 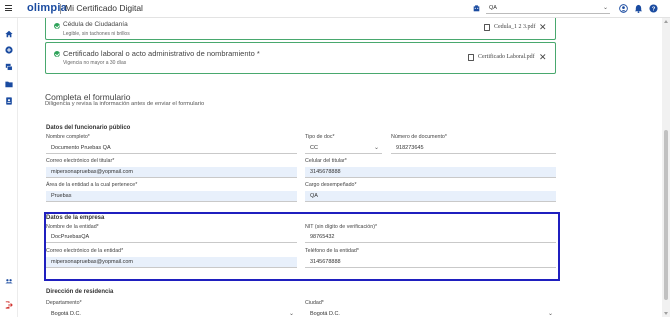 I want to click on mobile-label: Celular del titular*, so click(x=326, y=161).